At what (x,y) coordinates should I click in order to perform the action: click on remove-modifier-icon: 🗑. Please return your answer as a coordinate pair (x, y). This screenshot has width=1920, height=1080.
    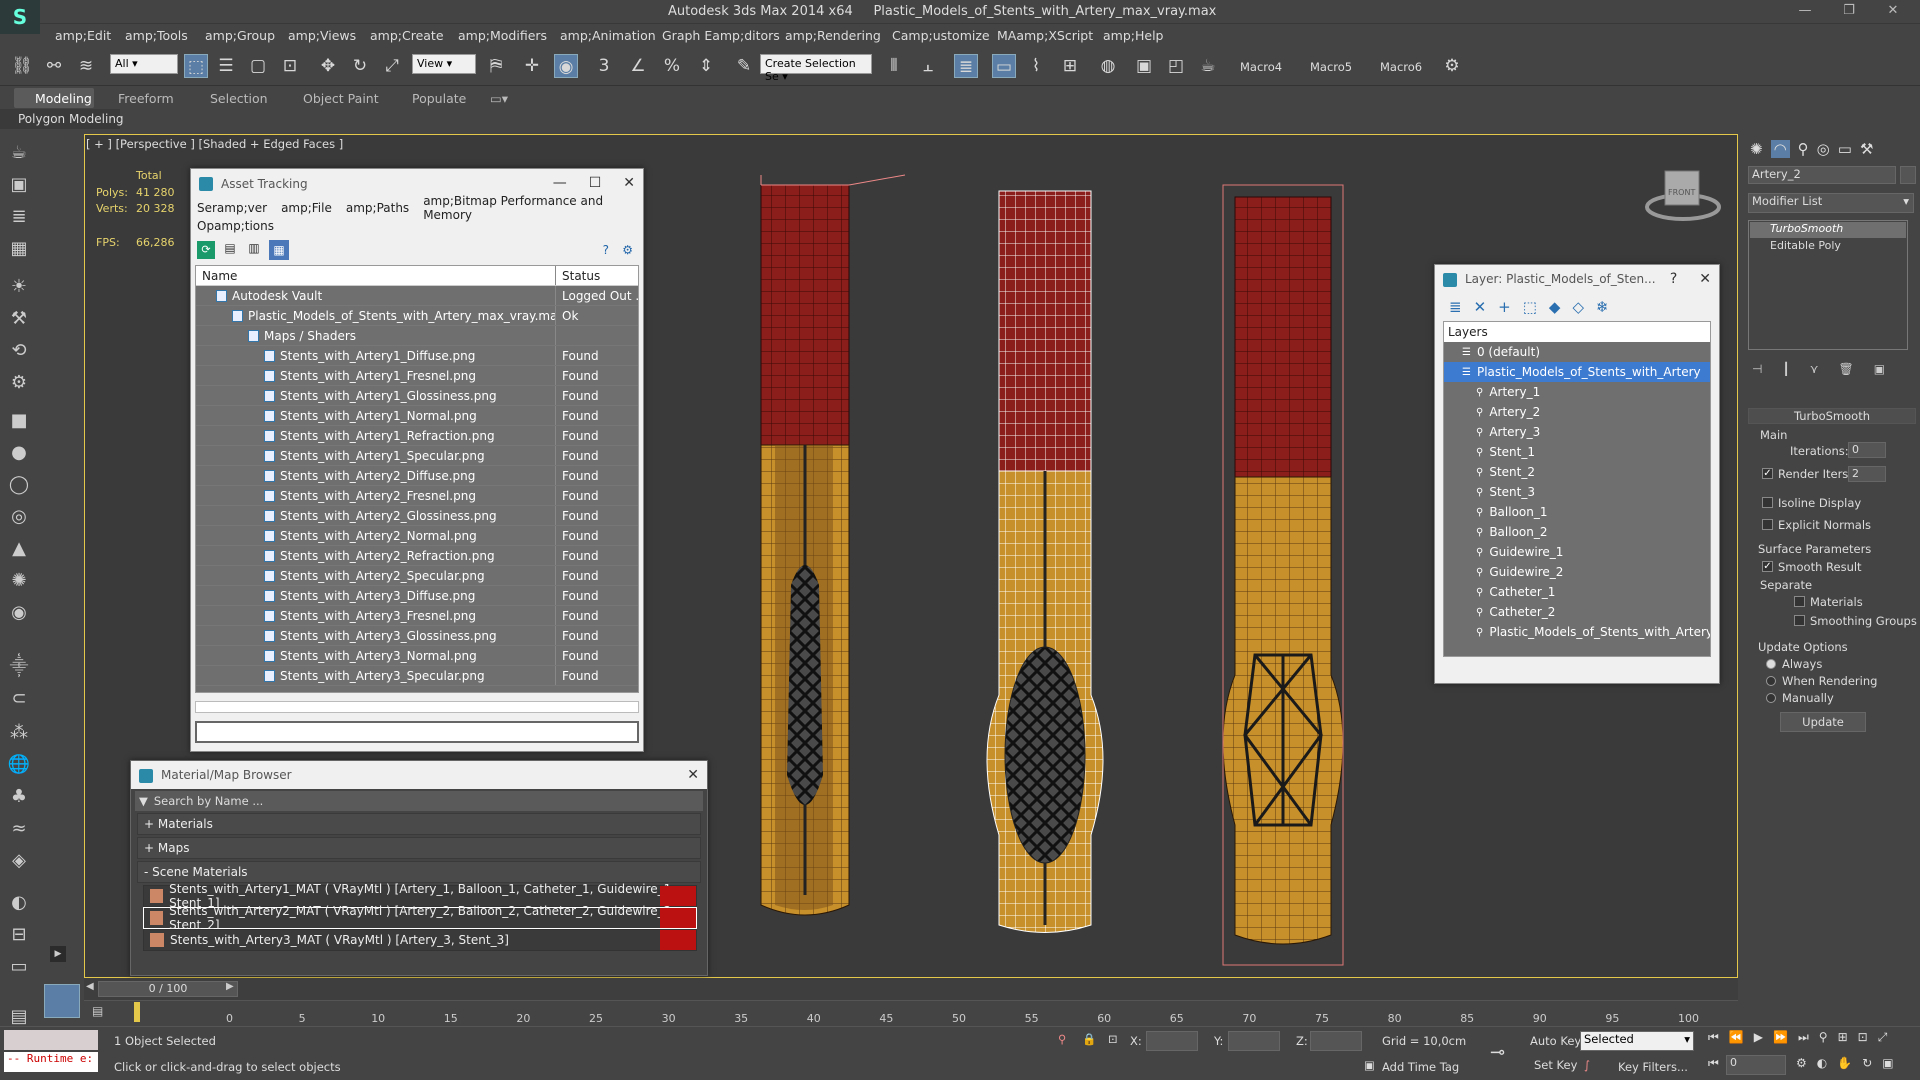
    Looking at the image, I should click on (1845, 369).